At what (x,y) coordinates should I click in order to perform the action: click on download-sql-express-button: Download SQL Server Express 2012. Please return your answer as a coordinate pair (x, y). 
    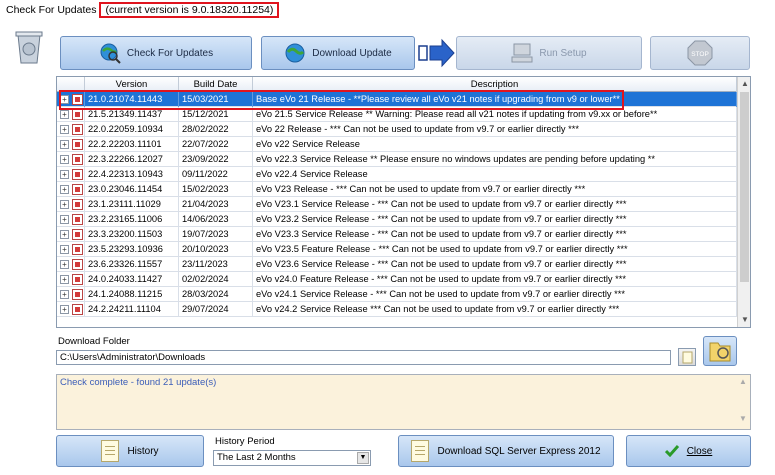
    Looking at the image, I should click on (506, 451).